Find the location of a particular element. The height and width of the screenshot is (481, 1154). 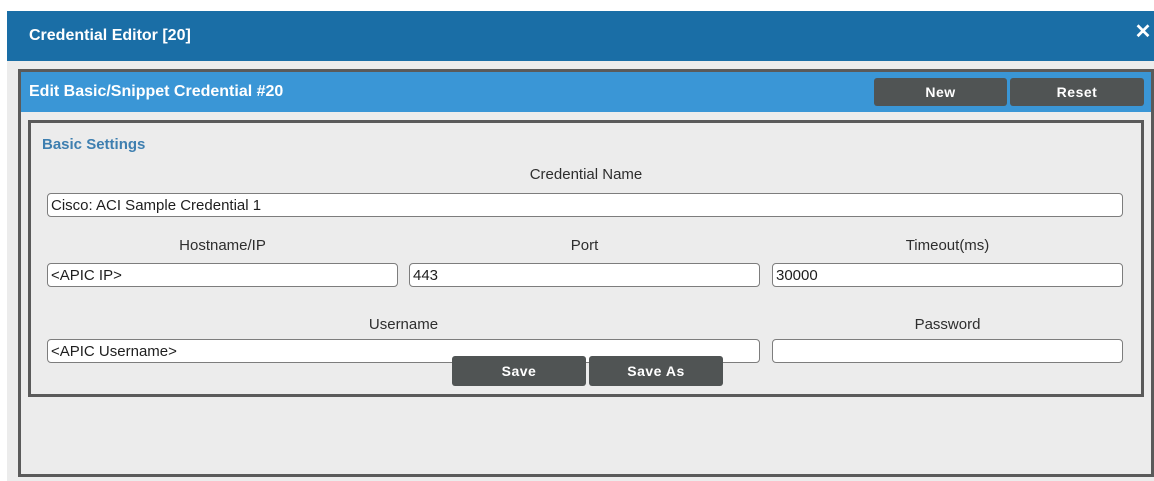

credential-name-input is located at coordinates (585, 205).